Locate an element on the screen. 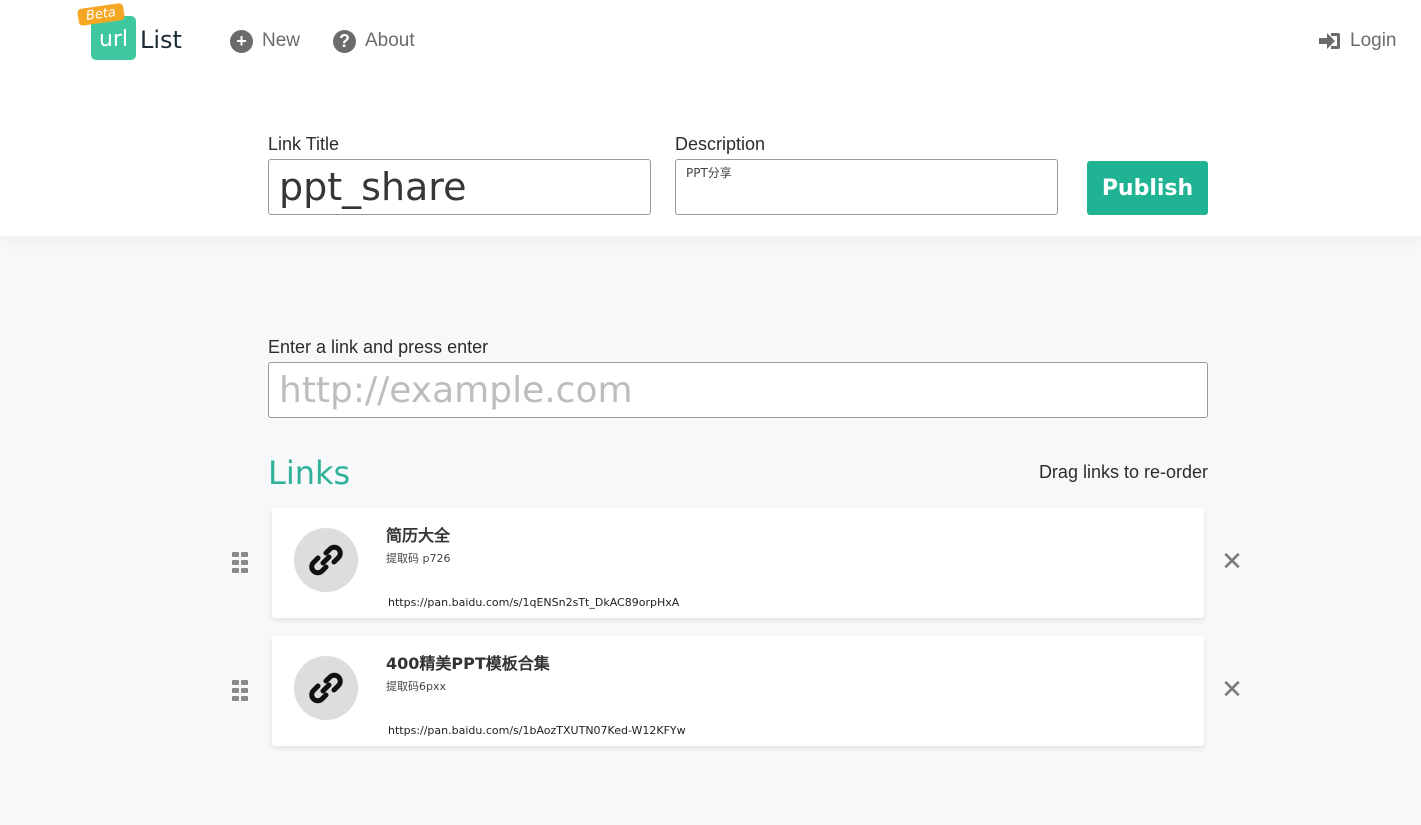 This screenshot has width=1421, height=825. link-title: 简历大全 is located at coordinates (418, 535).